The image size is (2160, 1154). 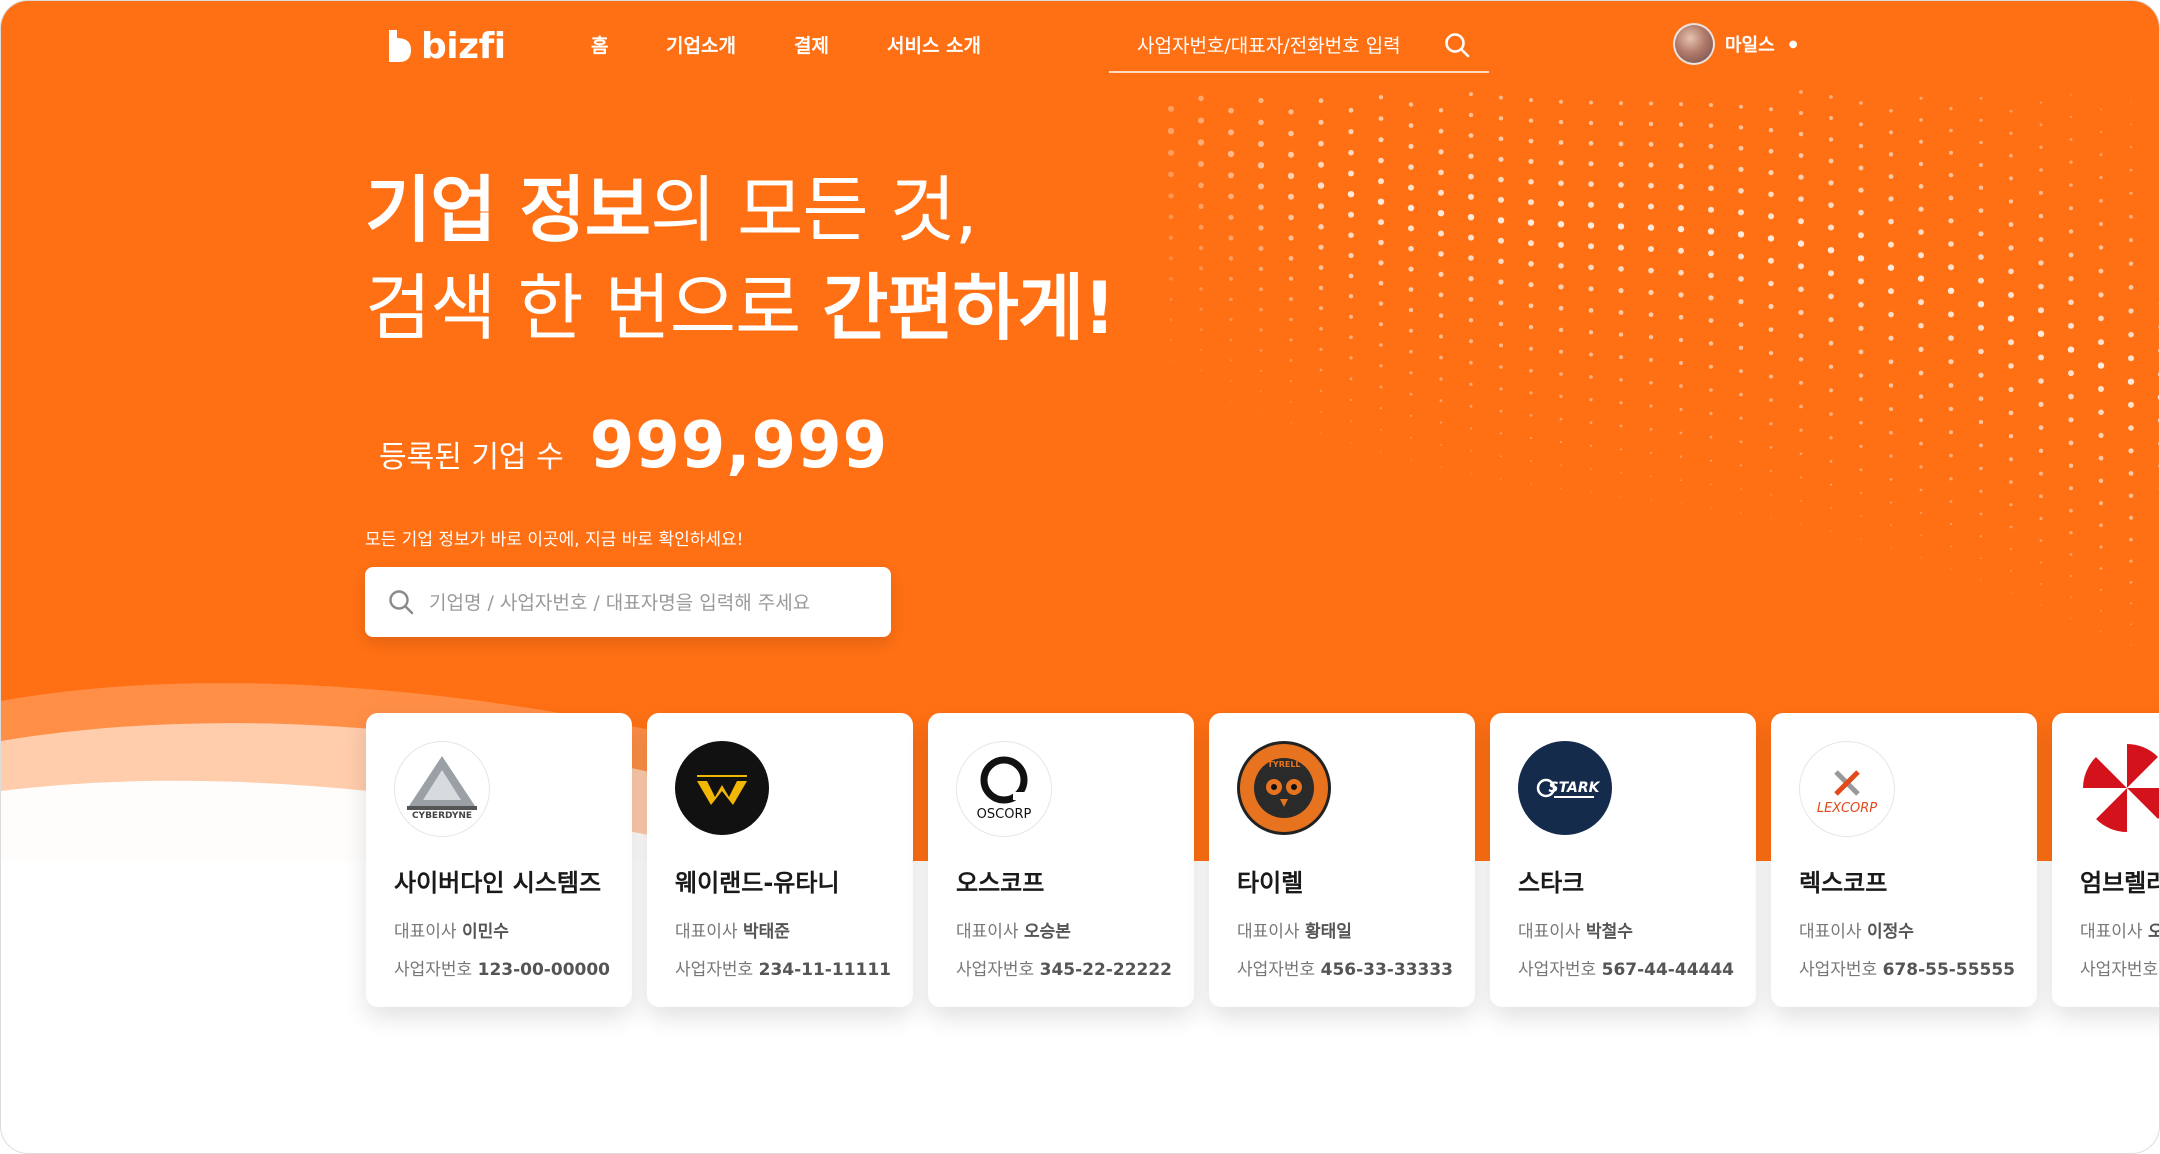 What do you see at coordinates (1106, 970) in the screenshot?
I see `biz-number: 345-22-22222` at bounding box center [1106, 970].